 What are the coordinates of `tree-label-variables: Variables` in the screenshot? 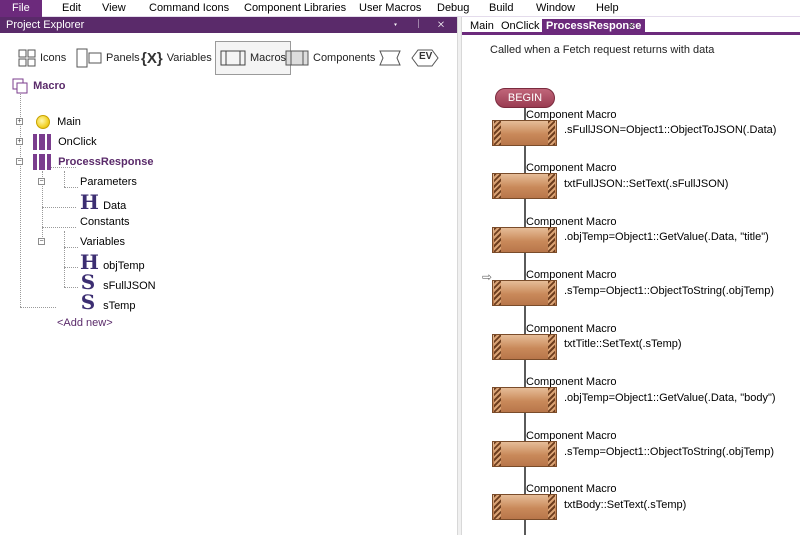 It's located at (103, 242).